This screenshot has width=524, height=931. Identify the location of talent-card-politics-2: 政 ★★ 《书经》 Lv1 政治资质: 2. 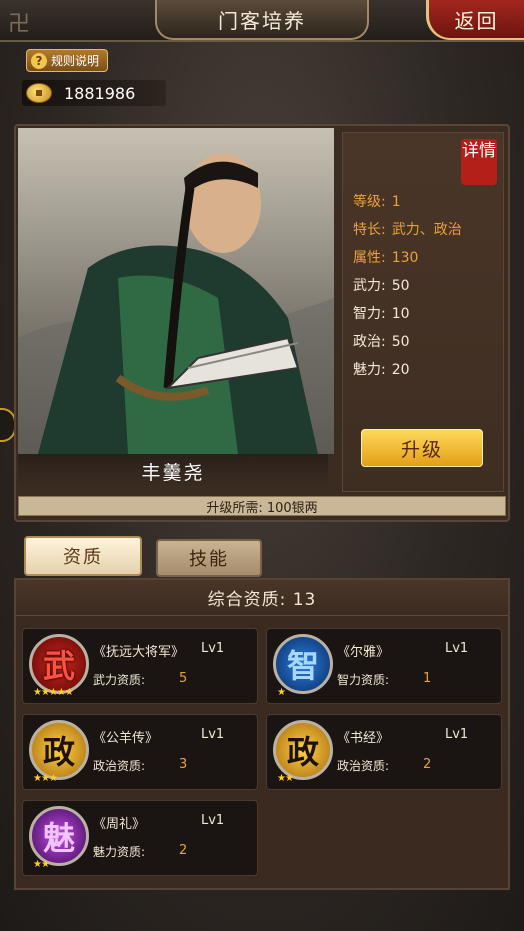
(384, 752).